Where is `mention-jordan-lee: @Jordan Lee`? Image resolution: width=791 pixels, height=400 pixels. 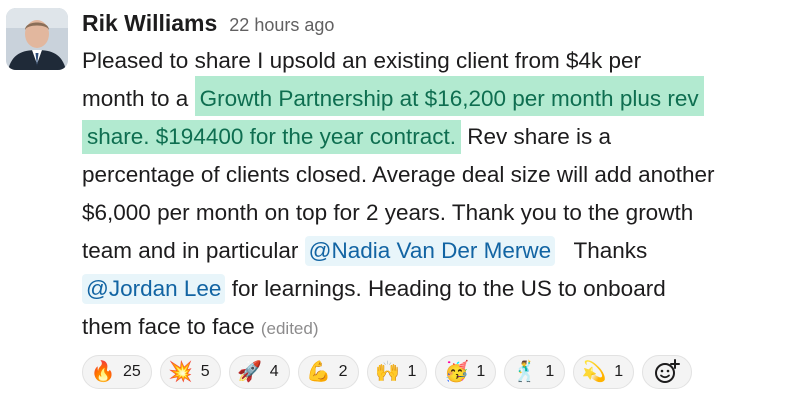
mention-jordan-lee: @Jordan Lee is located at coordinates (154, 289).